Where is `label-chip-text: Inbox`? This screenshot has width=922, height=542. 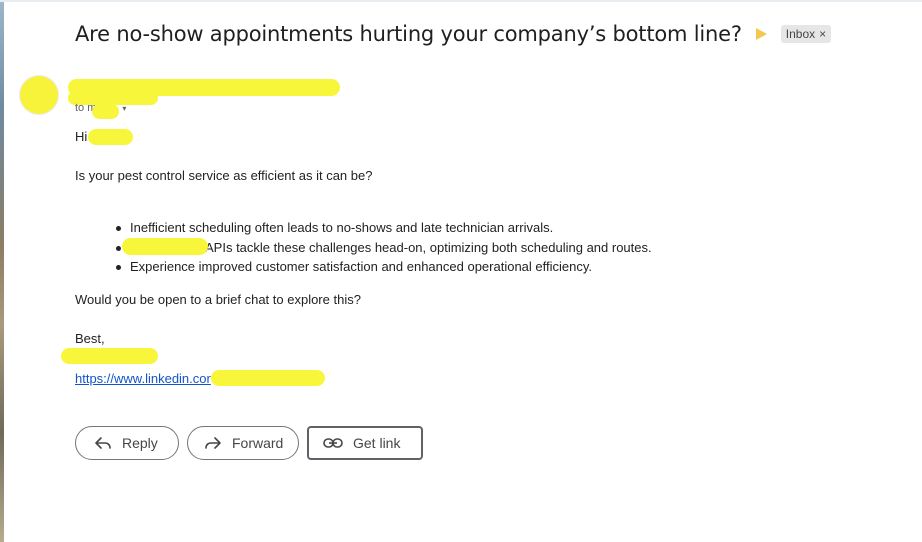 label-chip-text: Inbox is located at coordinates (800, 34).